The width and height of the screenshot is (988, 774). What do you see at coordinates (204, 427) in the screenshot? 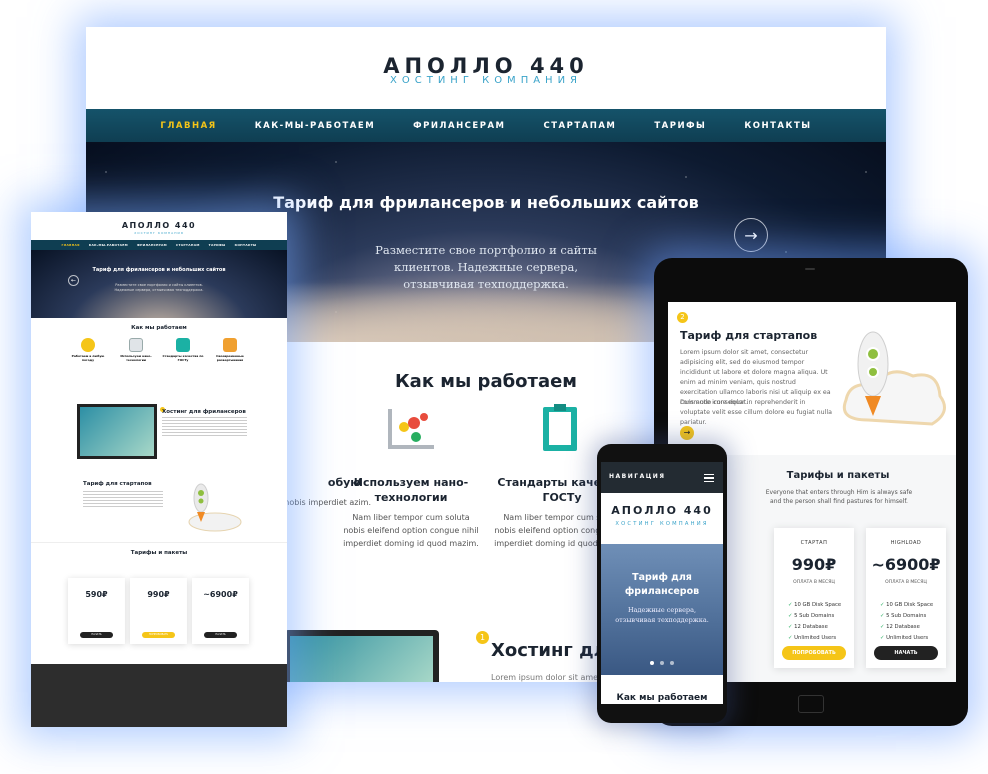
I see `freelance-text` at bounding box center [204, 427].